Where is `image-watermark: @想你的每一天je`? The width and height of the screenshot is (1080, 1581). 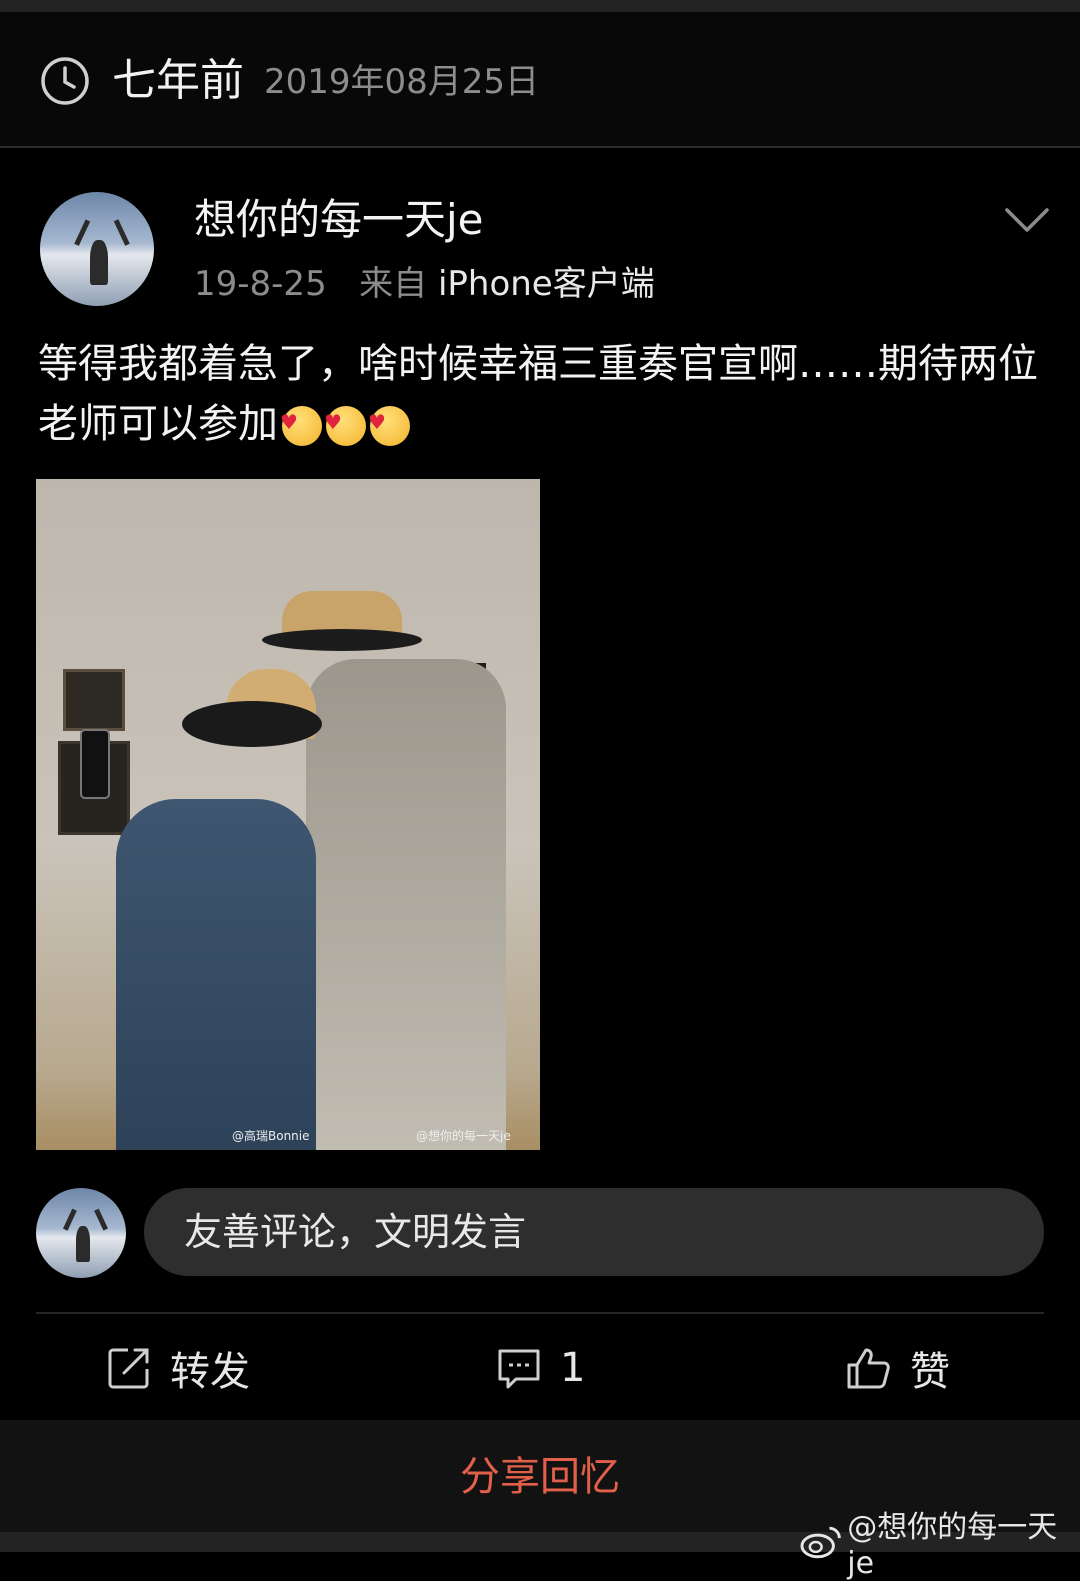 image-watermark: @想你的每一天je is located at coordinates (463, 1136).